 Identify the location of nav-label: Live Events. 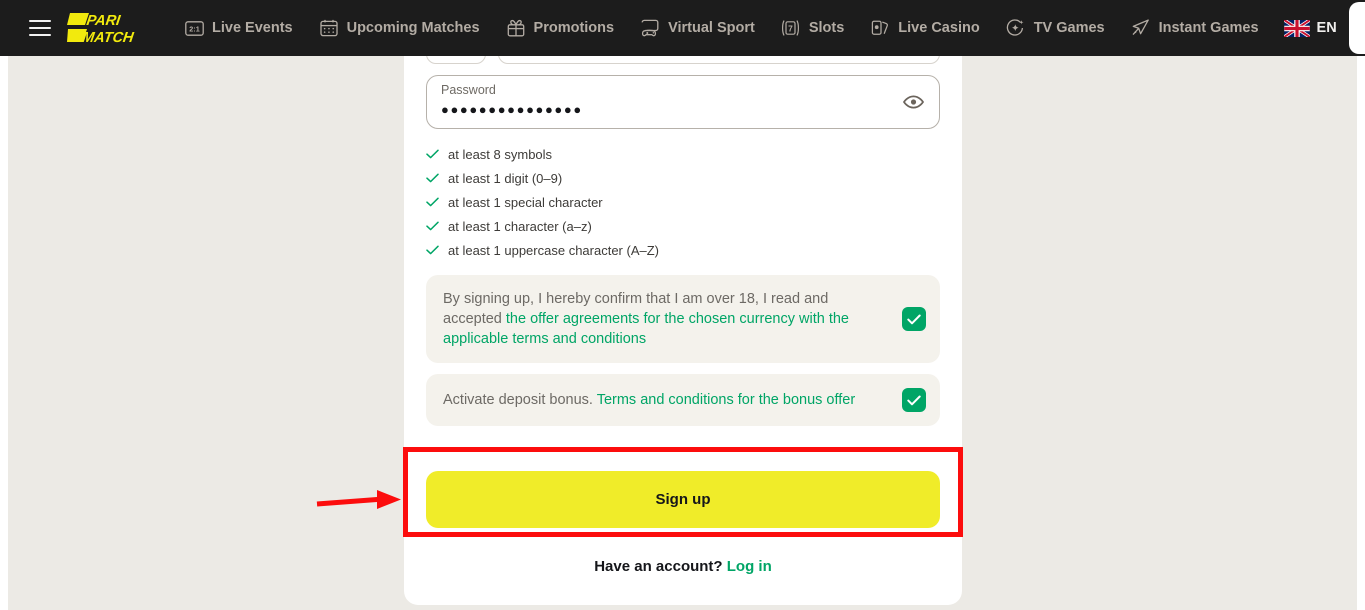
(252, 27).